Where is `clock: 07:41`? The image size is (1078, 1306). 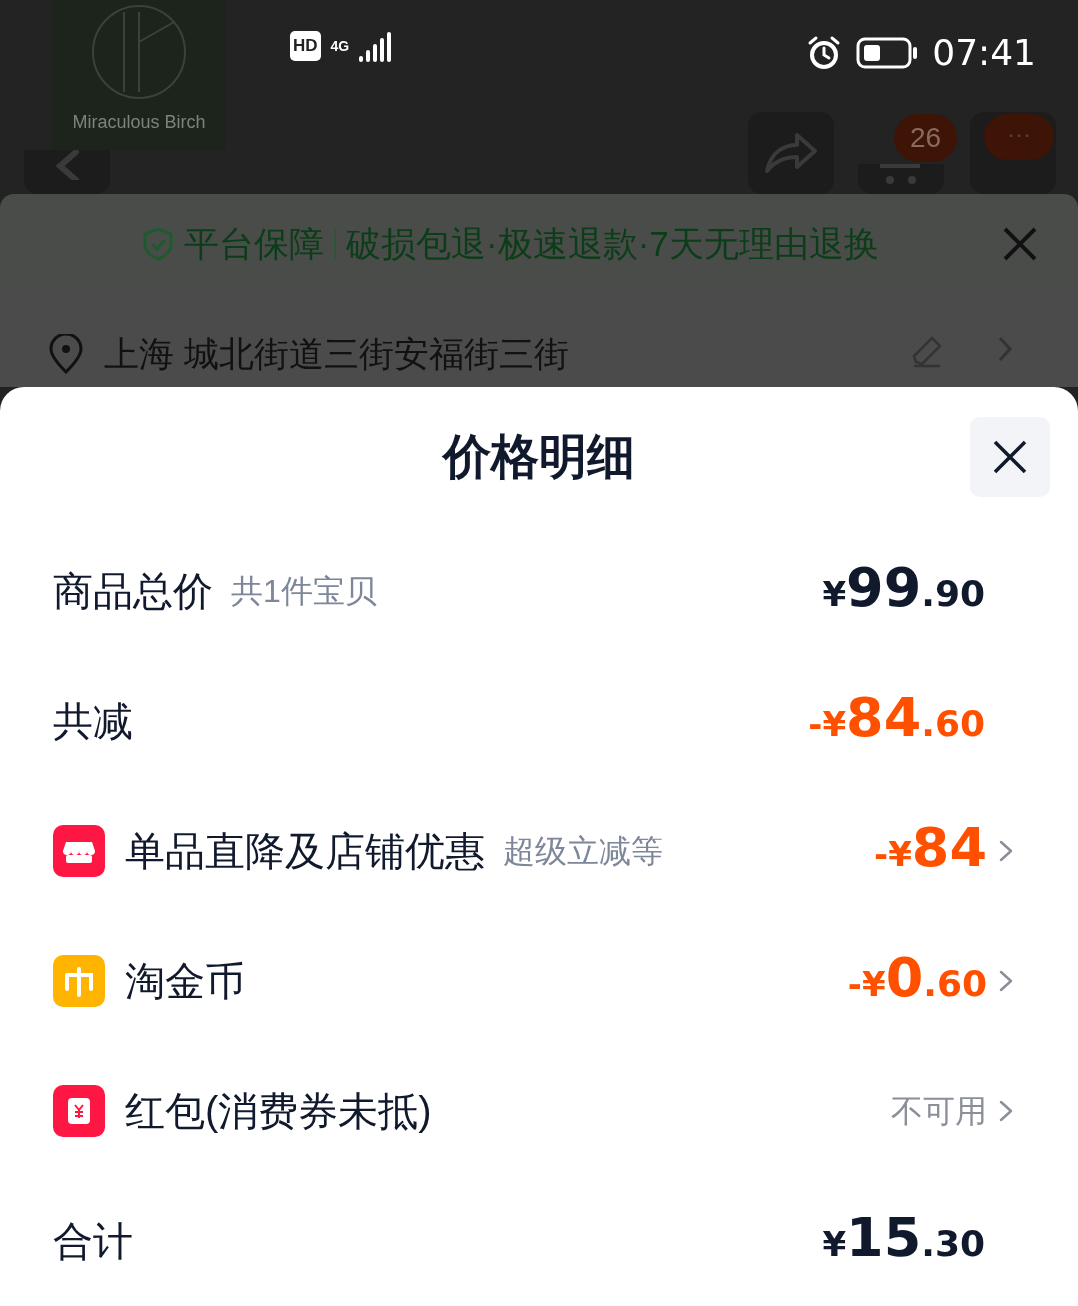
clock: 07:41 is located at coordinates (984, 53).